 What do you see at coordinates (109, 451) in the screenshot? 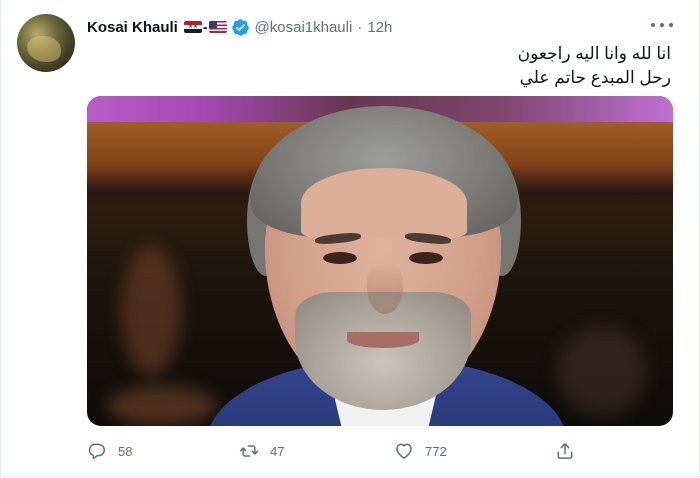
I see `reply-button: 58` at bounding box center [109, 451].